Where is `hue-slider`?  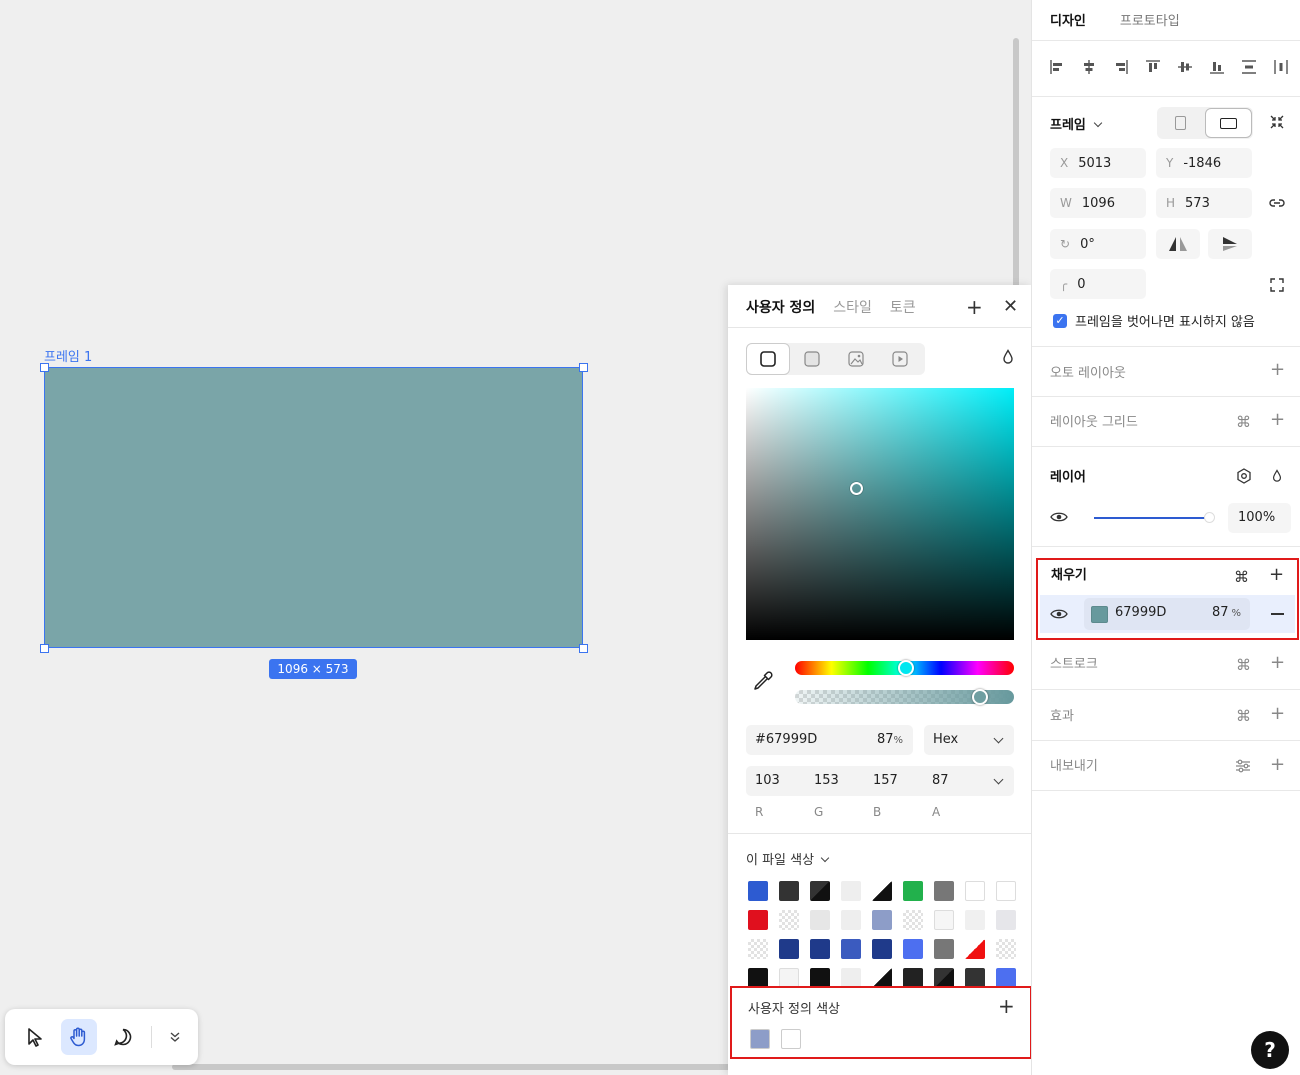 hue-slider is located at coordinates (904, 668).